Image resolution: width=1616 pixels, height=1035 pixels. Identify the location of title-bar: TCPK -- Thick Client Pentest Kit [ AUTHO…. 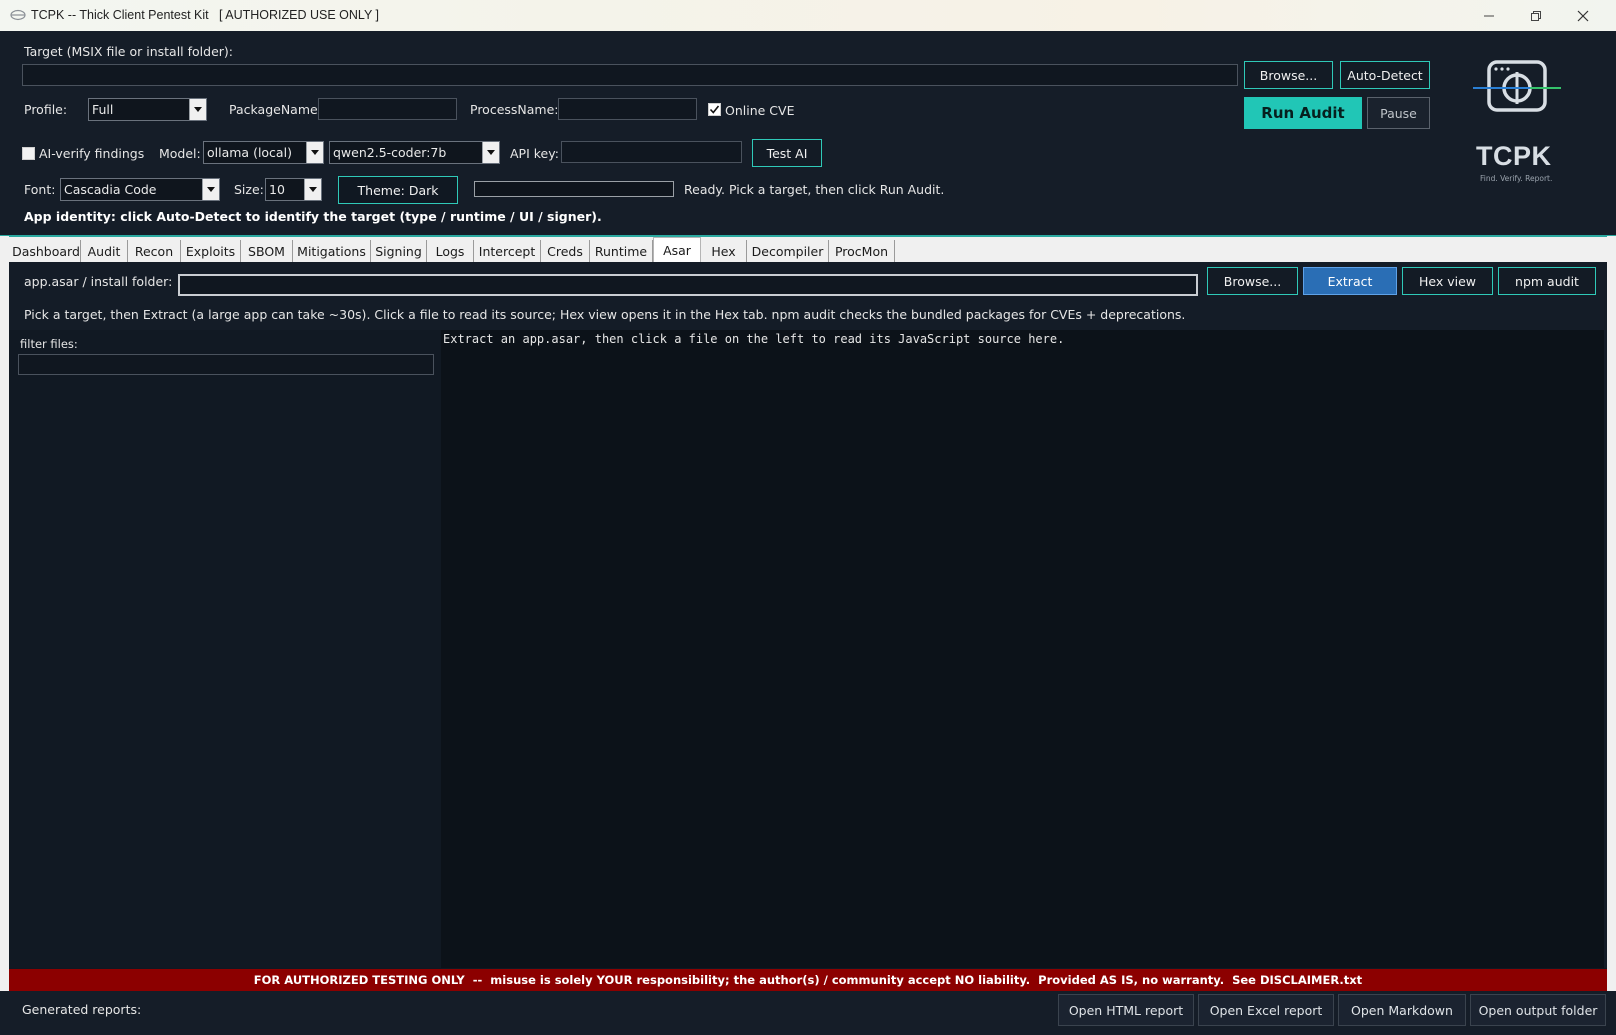
(808, 15).